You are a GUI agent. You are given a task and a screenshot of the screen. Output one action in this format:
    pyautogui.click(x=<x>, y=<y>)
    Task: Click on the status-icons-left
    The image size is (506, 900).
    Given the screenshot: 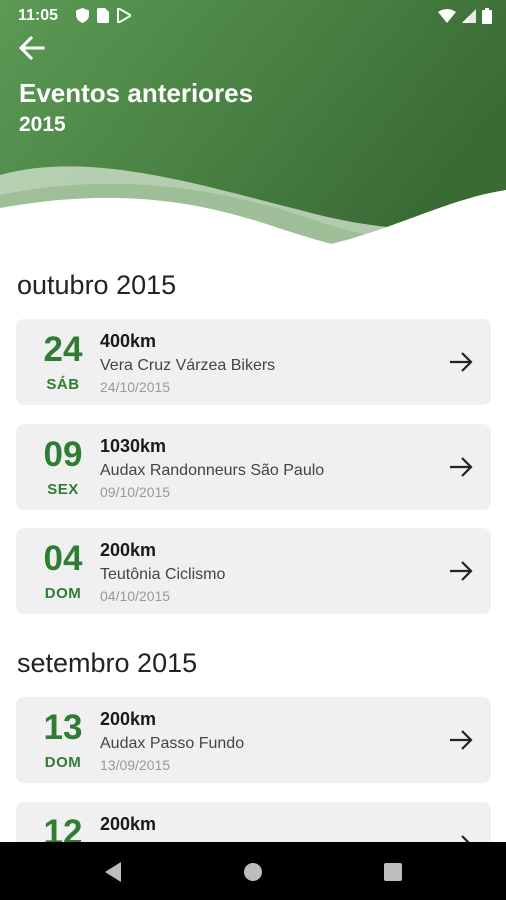 What is the action you would take?
    pyautogui.click(x=103, y=15)
    